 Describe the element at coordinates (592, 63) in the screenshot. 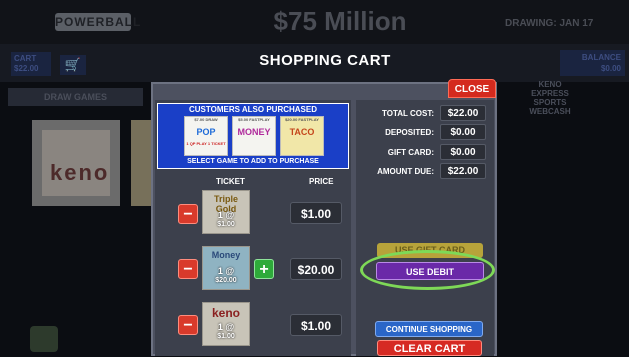

I see `balance-summary: BALANCE $0.00` at that location.